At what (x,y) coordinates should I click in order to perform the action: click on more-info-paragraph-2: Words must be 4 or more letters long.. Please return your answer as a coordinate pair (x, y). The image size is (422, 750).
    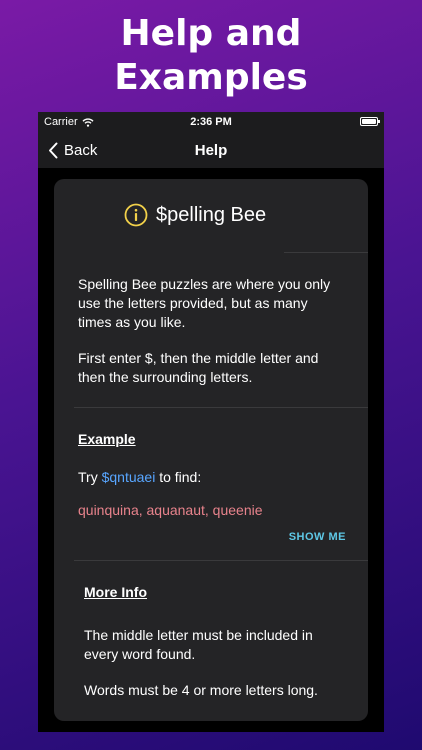
    Looking at the image, I should click on (201, 690).